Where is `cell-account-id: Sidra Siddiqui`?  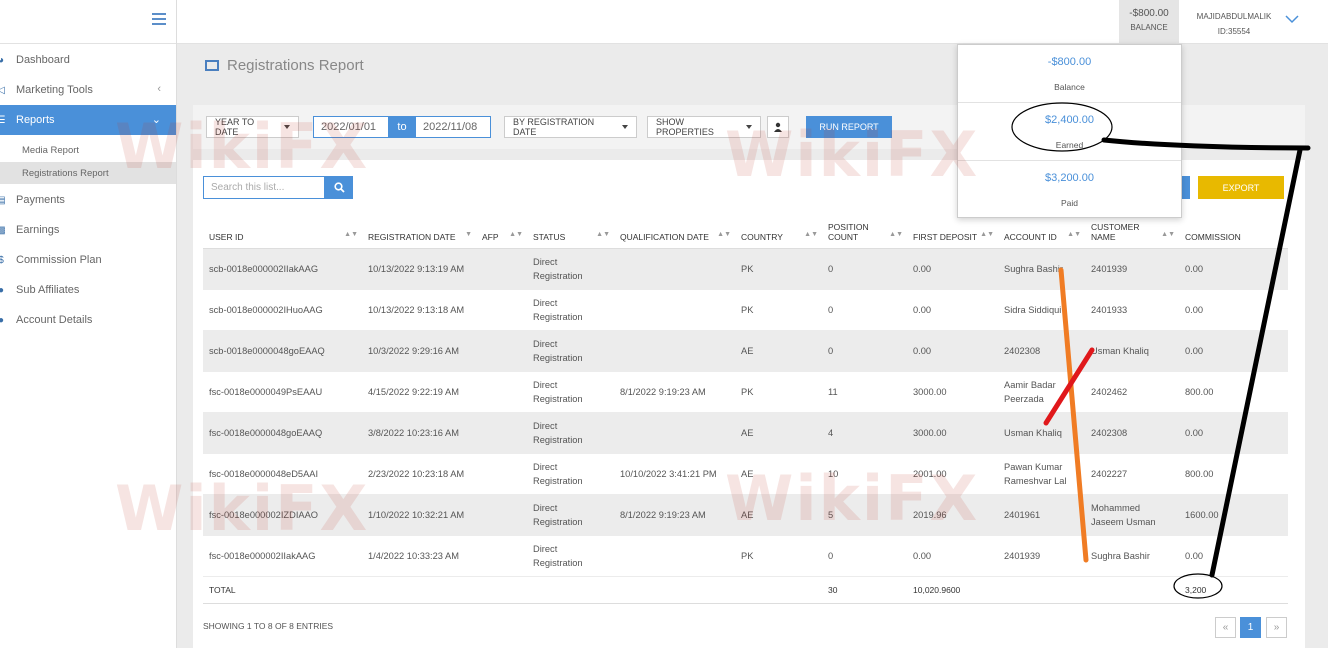
cell-account-id: Sidra Siddiqui is located at coordinates (1041, 310).